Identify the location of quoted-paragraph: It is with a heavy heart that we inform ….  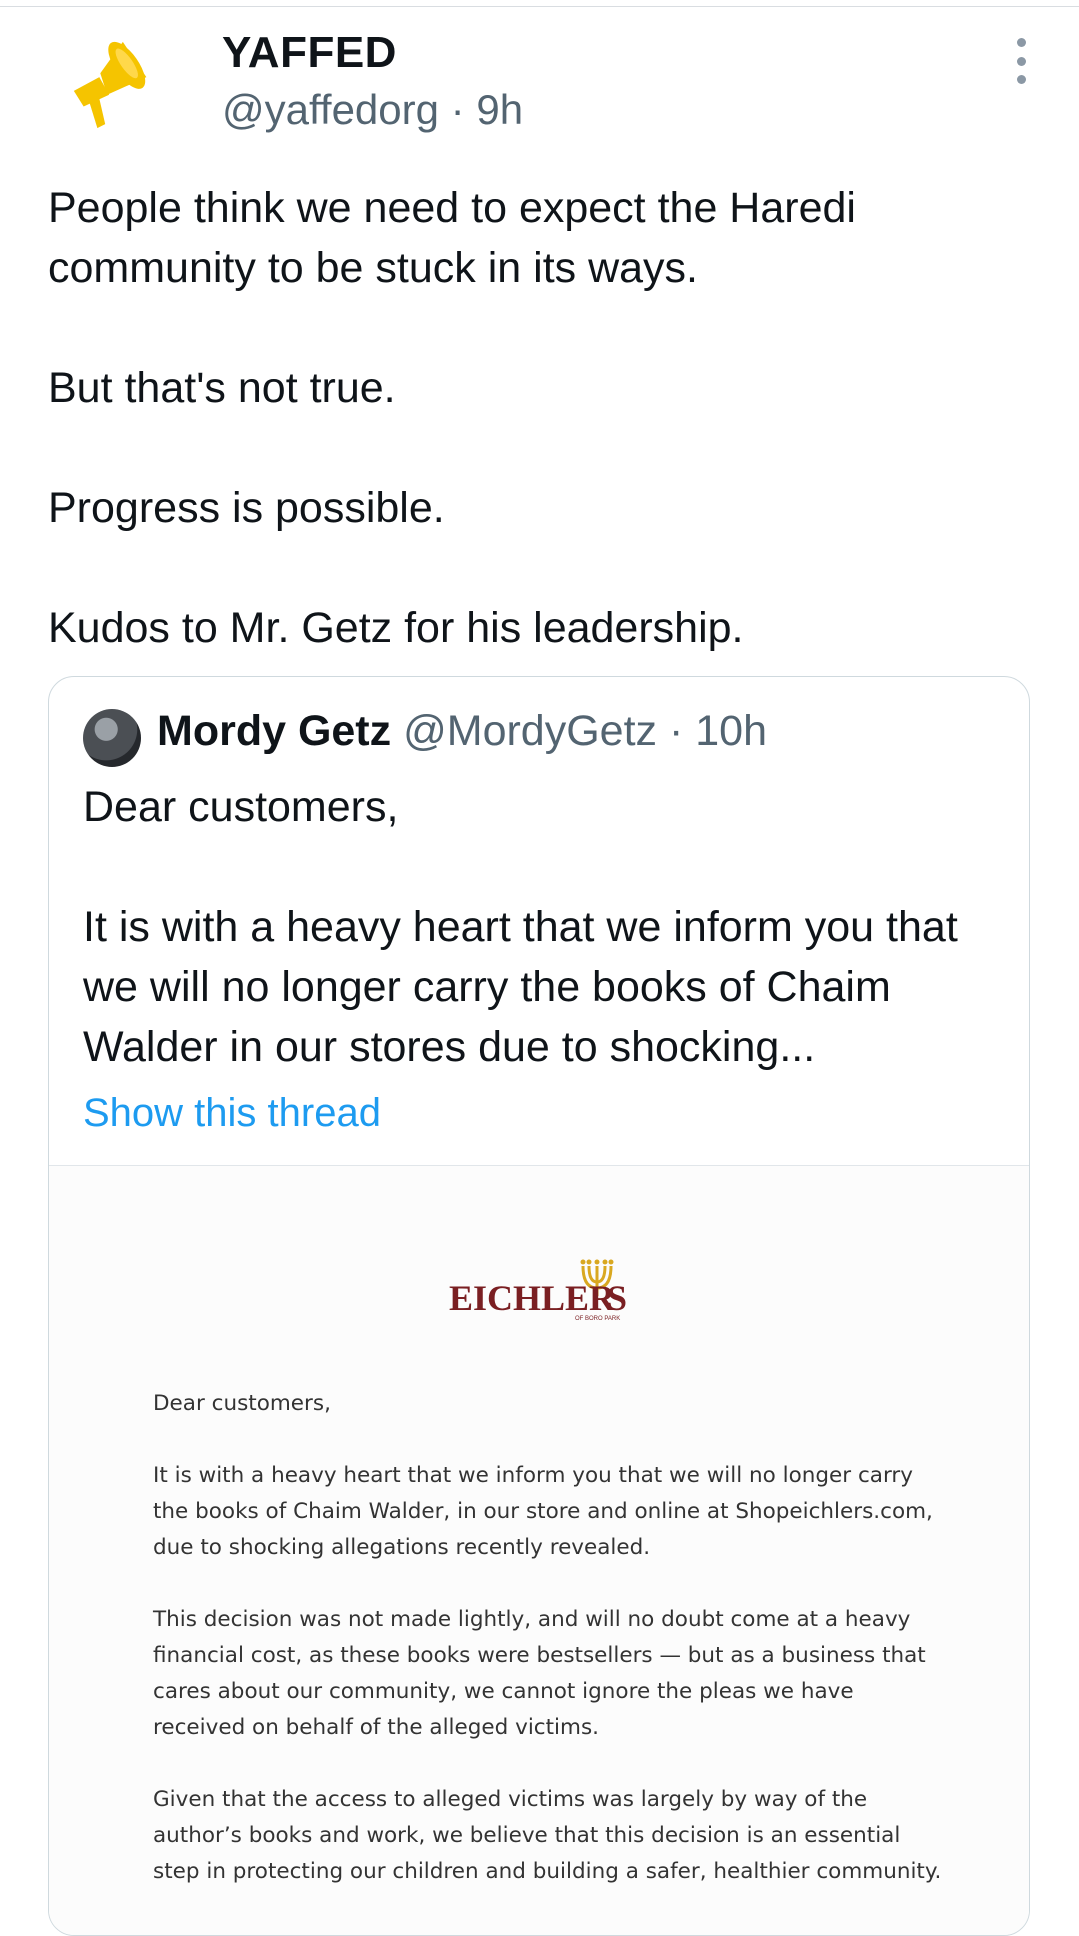
(520, 987).